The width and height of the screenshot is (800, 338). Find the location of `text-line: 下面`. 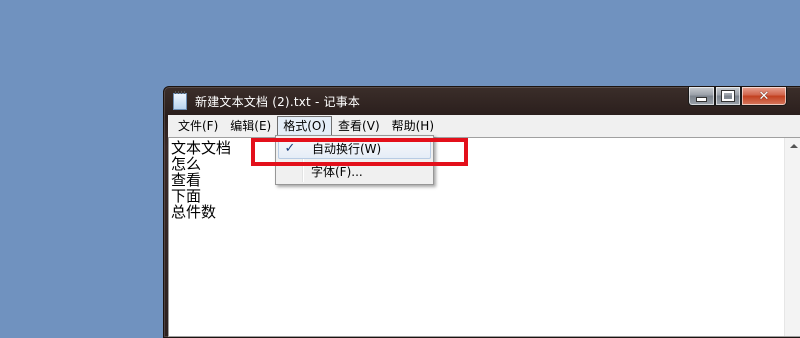

text-line: 下面 is located at coordinates (186, 196).